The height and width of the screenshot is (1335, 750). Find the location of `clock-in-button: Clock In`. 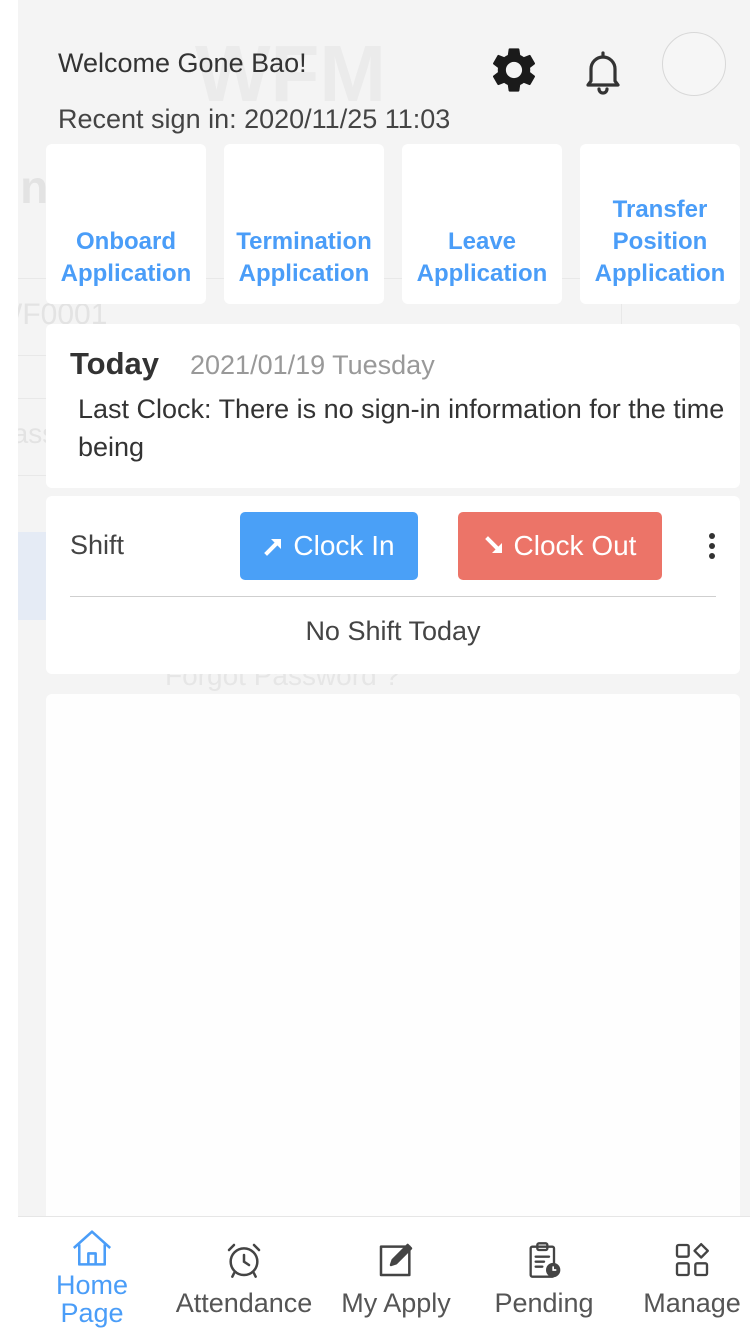

clock-in-button: Clock In is located at coordinates (329, 546).